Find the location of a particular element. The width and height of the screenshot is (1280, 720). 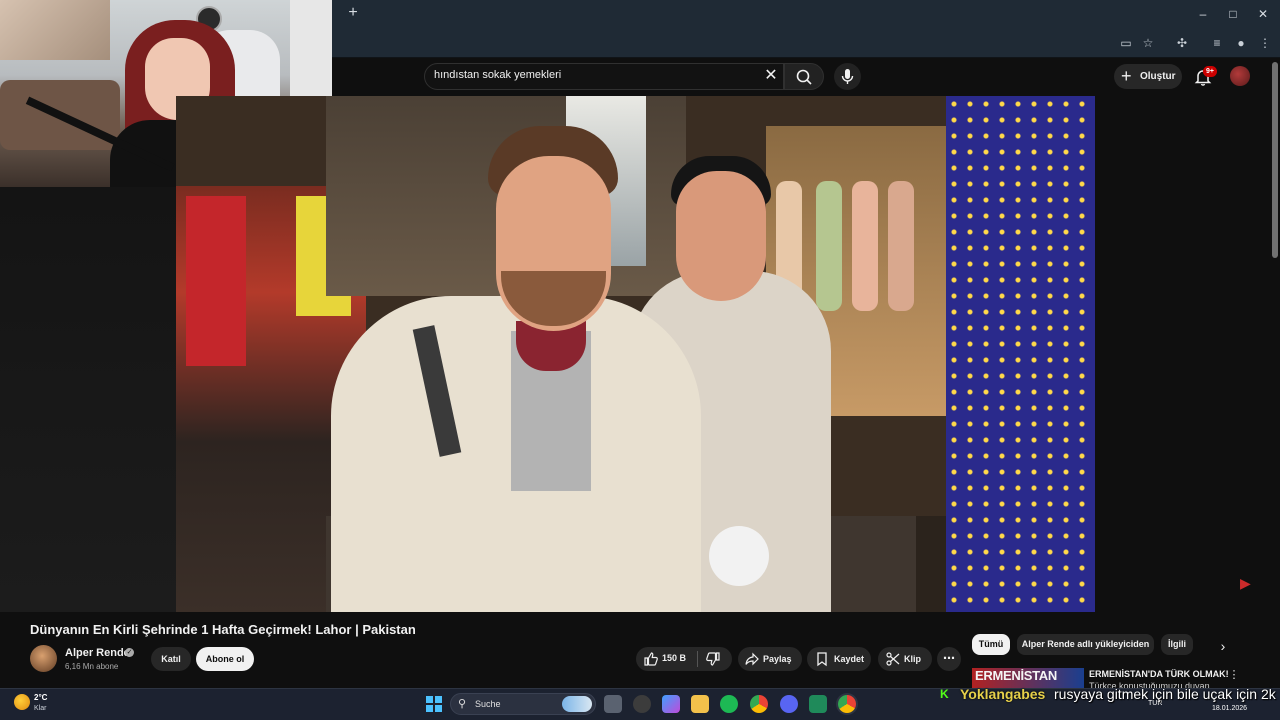

file-explorer-icon is located at coordinates (700, 704).